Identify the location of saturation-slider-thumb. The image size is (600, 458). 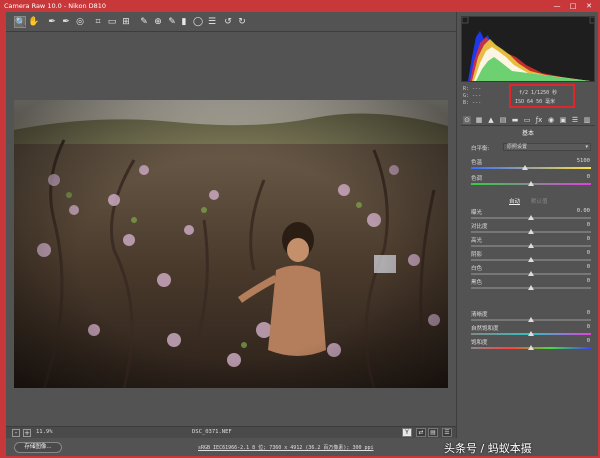
(531, 347).